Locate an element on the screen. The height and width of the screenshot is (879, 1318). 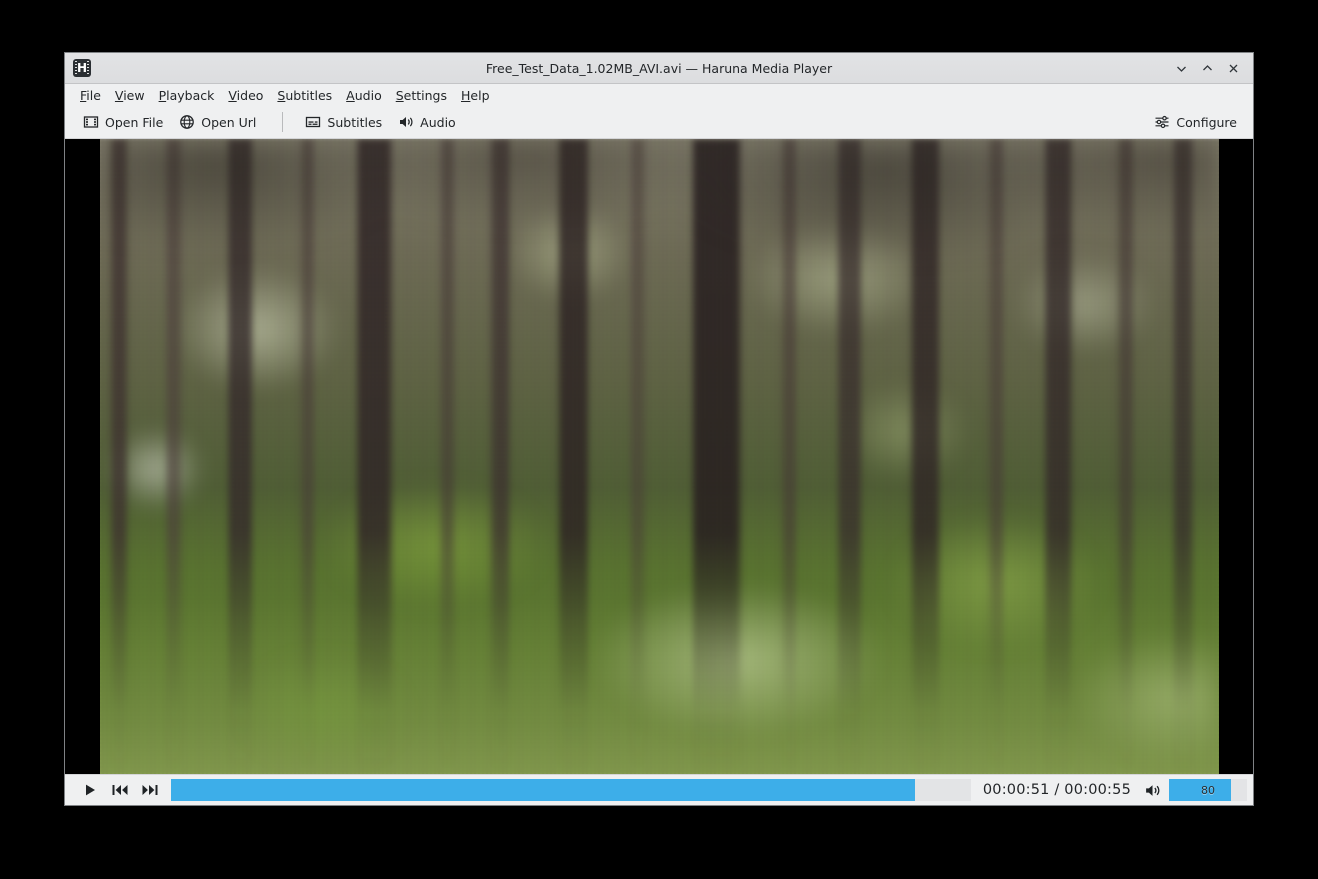
seek-slider is located at coordinates (571, 790).